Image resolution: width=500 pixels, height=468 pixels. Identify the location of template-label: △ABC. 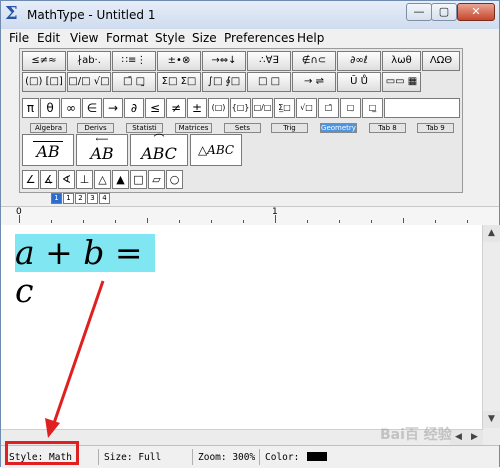
(216, 150).